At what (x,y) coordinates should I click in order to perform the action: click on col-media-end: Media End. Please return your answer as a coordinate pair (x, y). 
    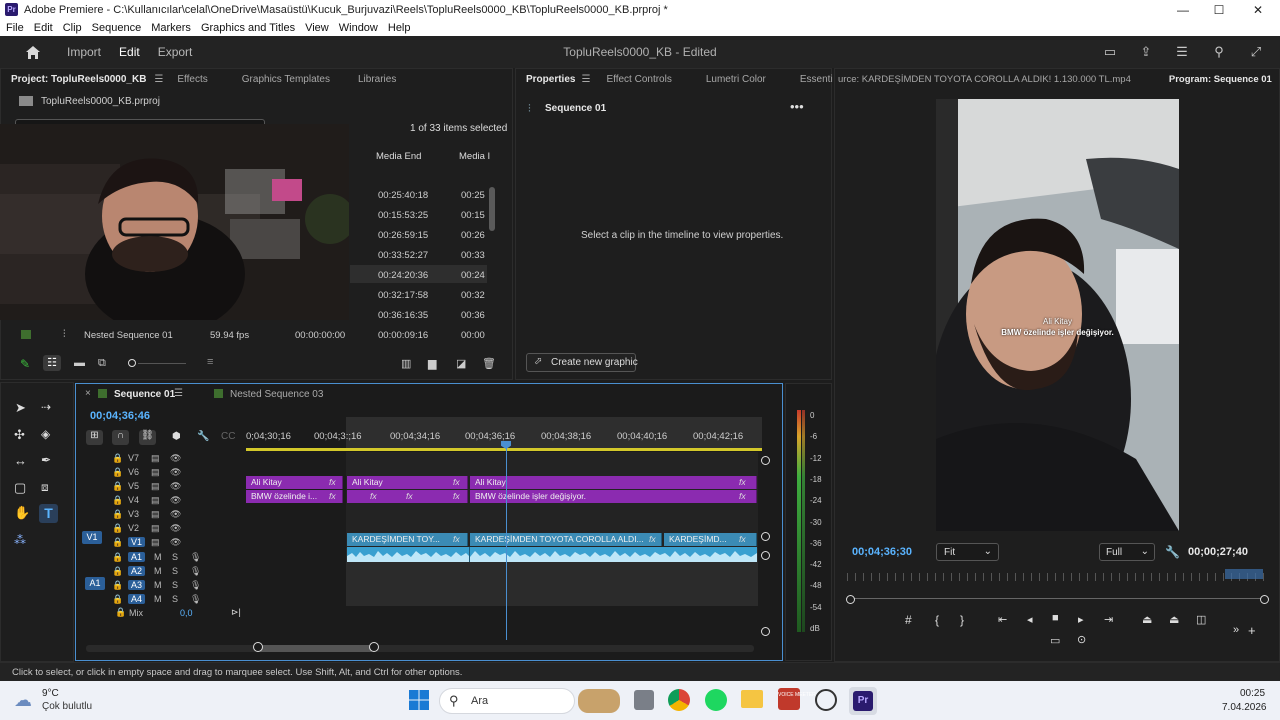
    Looking at the image, I should click on (398, 156).